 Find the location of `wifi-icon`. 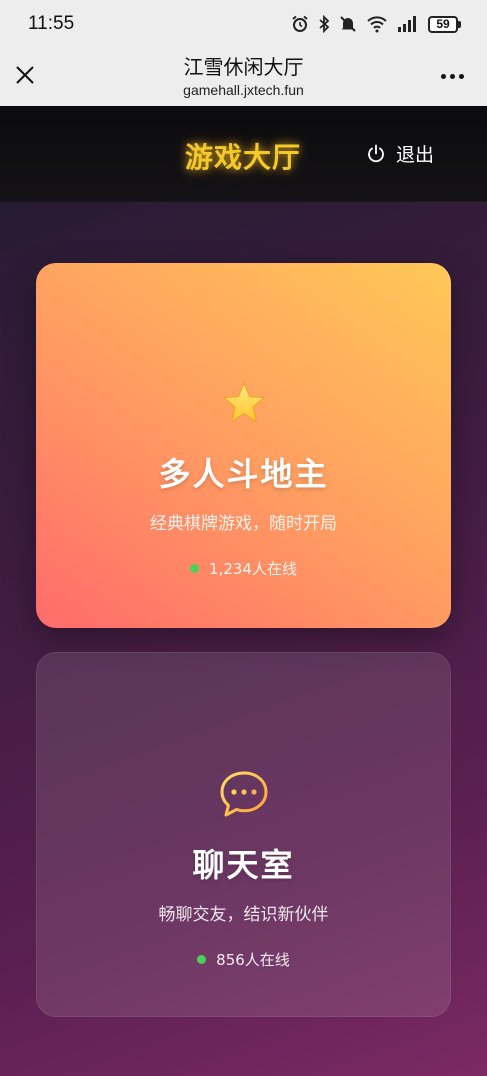

wifi-icon is located at coordinates (377, 24).